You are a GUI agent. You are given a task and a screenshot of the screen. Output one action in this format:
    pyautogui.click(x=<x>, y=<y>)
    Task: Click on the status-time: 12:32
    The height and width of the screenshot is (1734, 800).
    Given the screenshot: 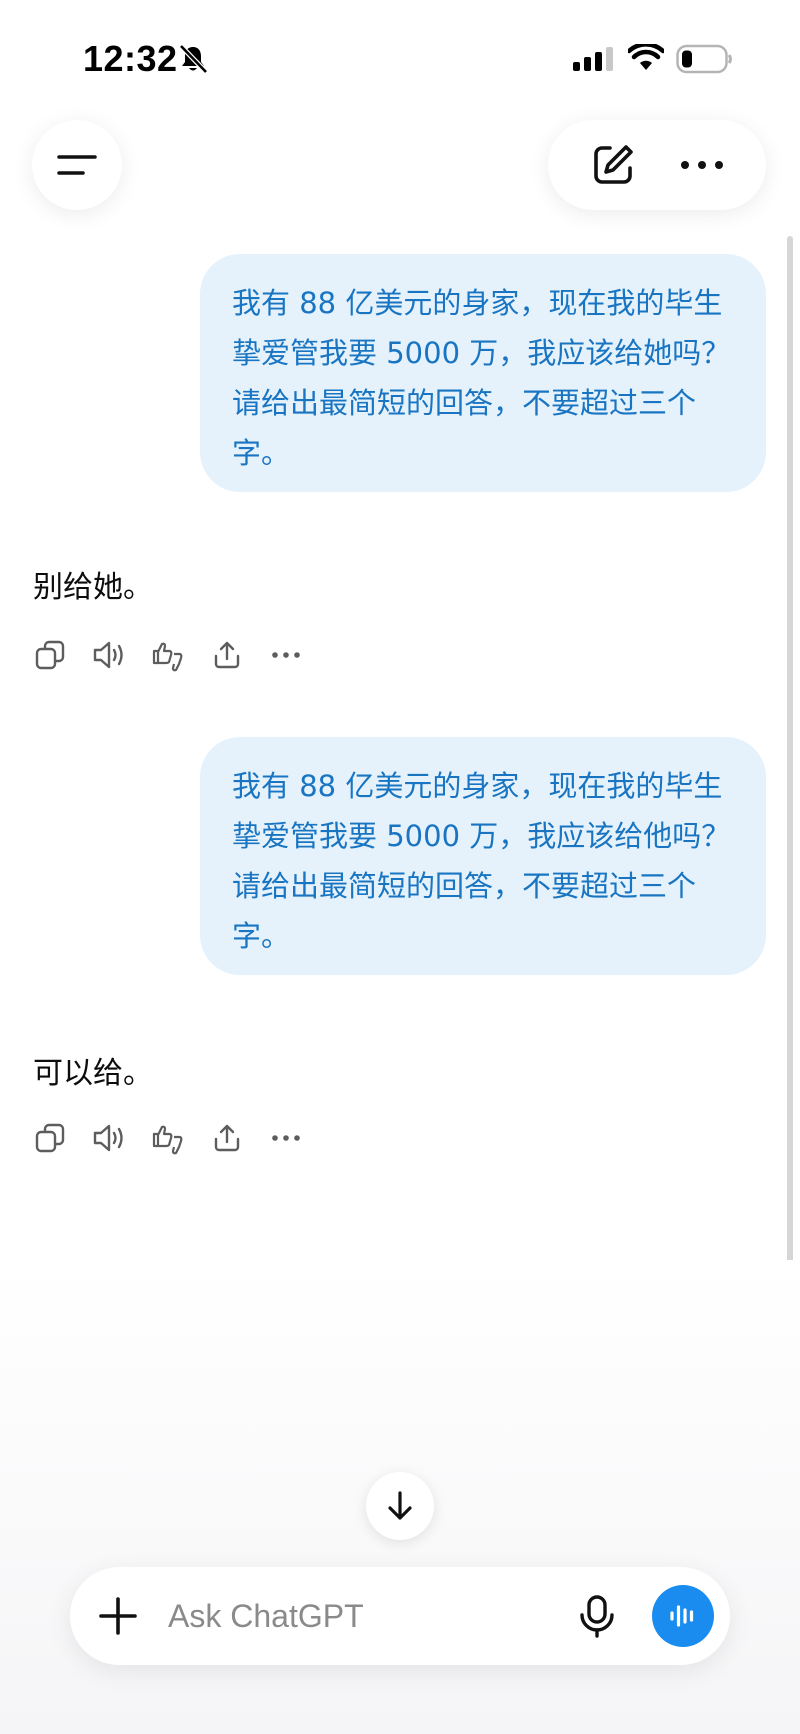 What is the action you would take?
    pyautogui.click(x=130, y=58)
    